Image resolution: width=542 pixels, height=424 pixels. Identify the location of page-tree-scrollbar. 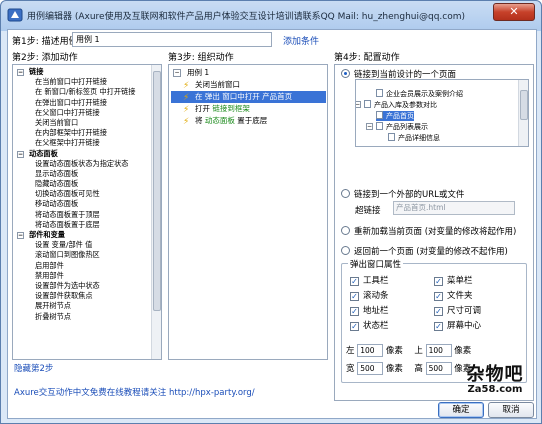
(523, 113).